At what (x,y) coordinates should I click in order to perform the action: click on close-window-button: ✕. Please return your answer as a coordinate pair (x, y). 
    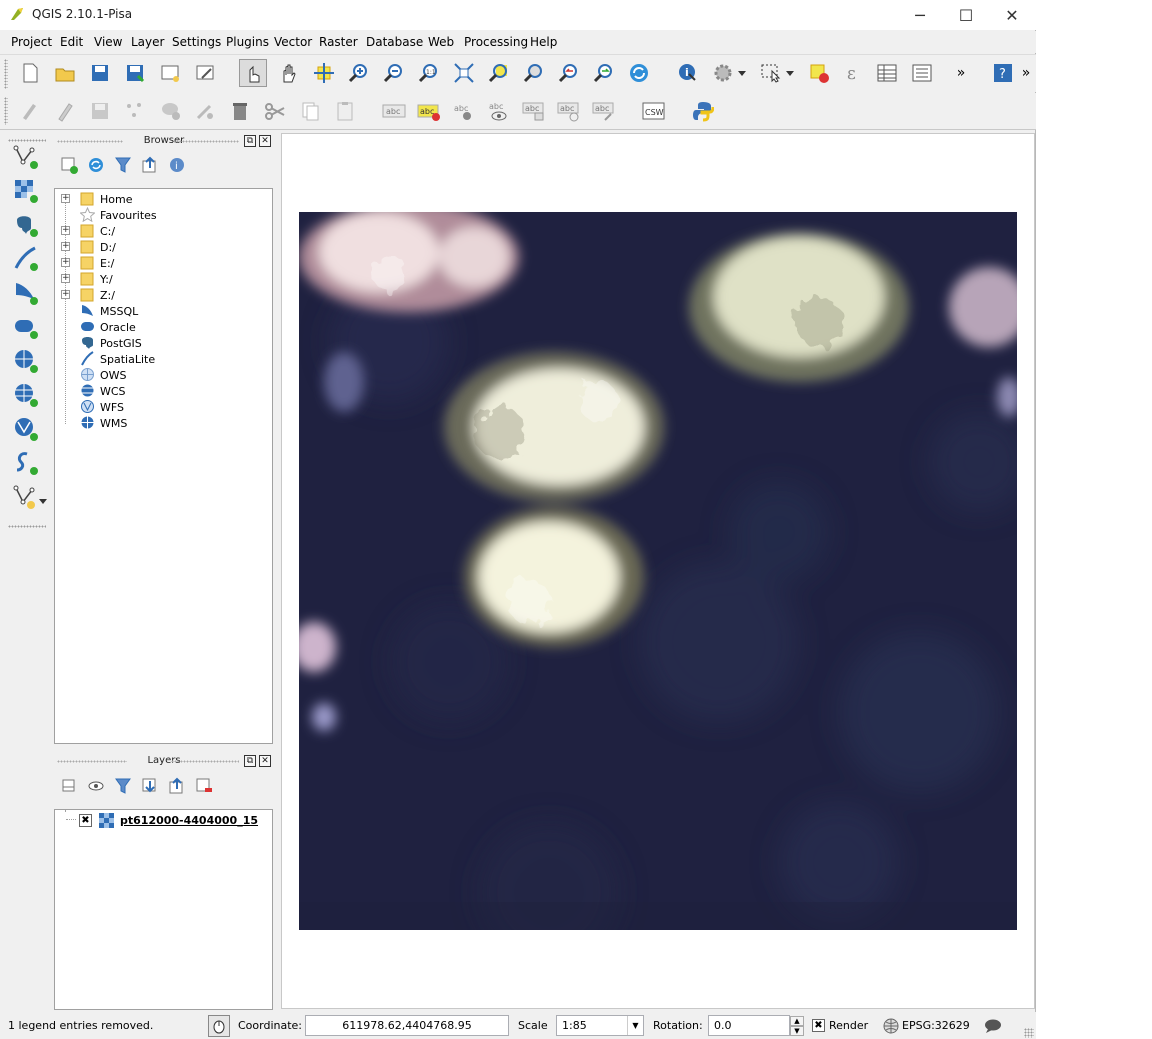
    Looking at the image, I should click on (1012, 15).